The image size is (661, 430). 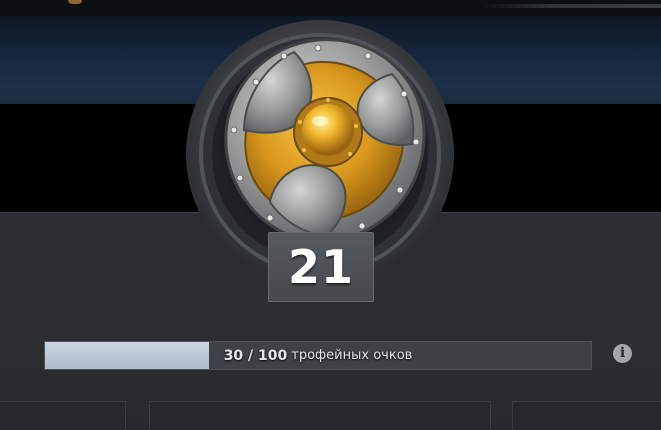 I want to click on top-glint, so click(x=75, y=2).